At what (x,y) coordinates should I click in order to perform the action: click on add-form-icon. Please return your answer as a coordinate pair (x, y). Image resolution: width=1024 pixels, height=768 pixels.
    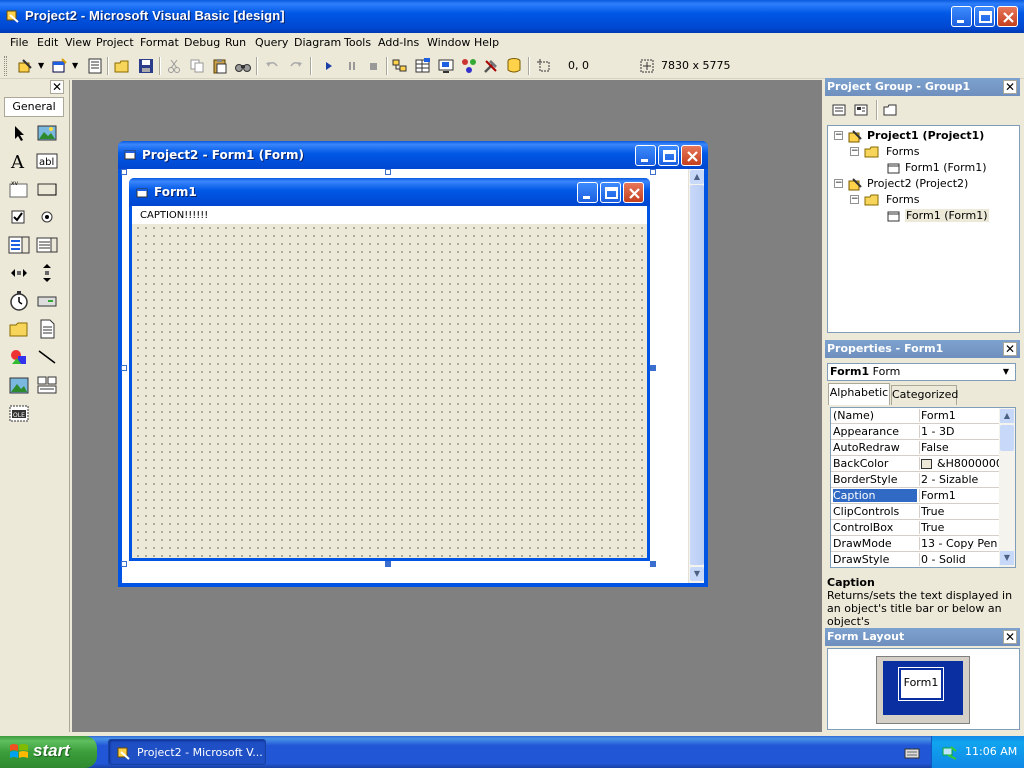
    Looking at the image, I should click on (59, 66).